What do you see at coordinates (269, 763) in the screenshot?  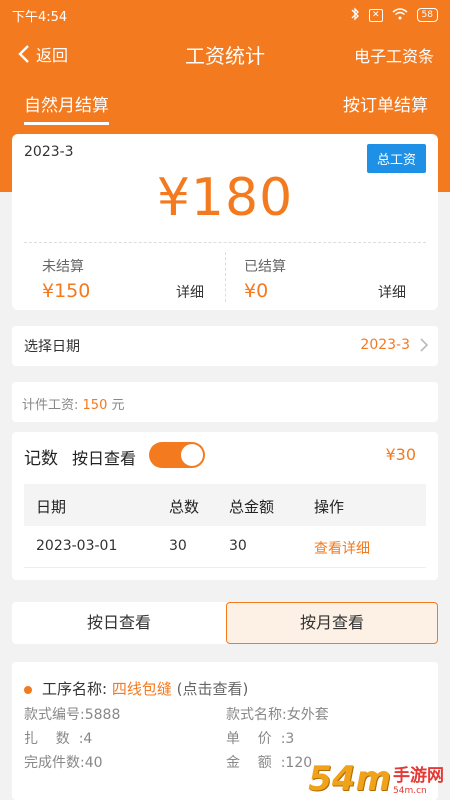 I see `process-amount: 金 额 :120` at bounding box center [269, 763].